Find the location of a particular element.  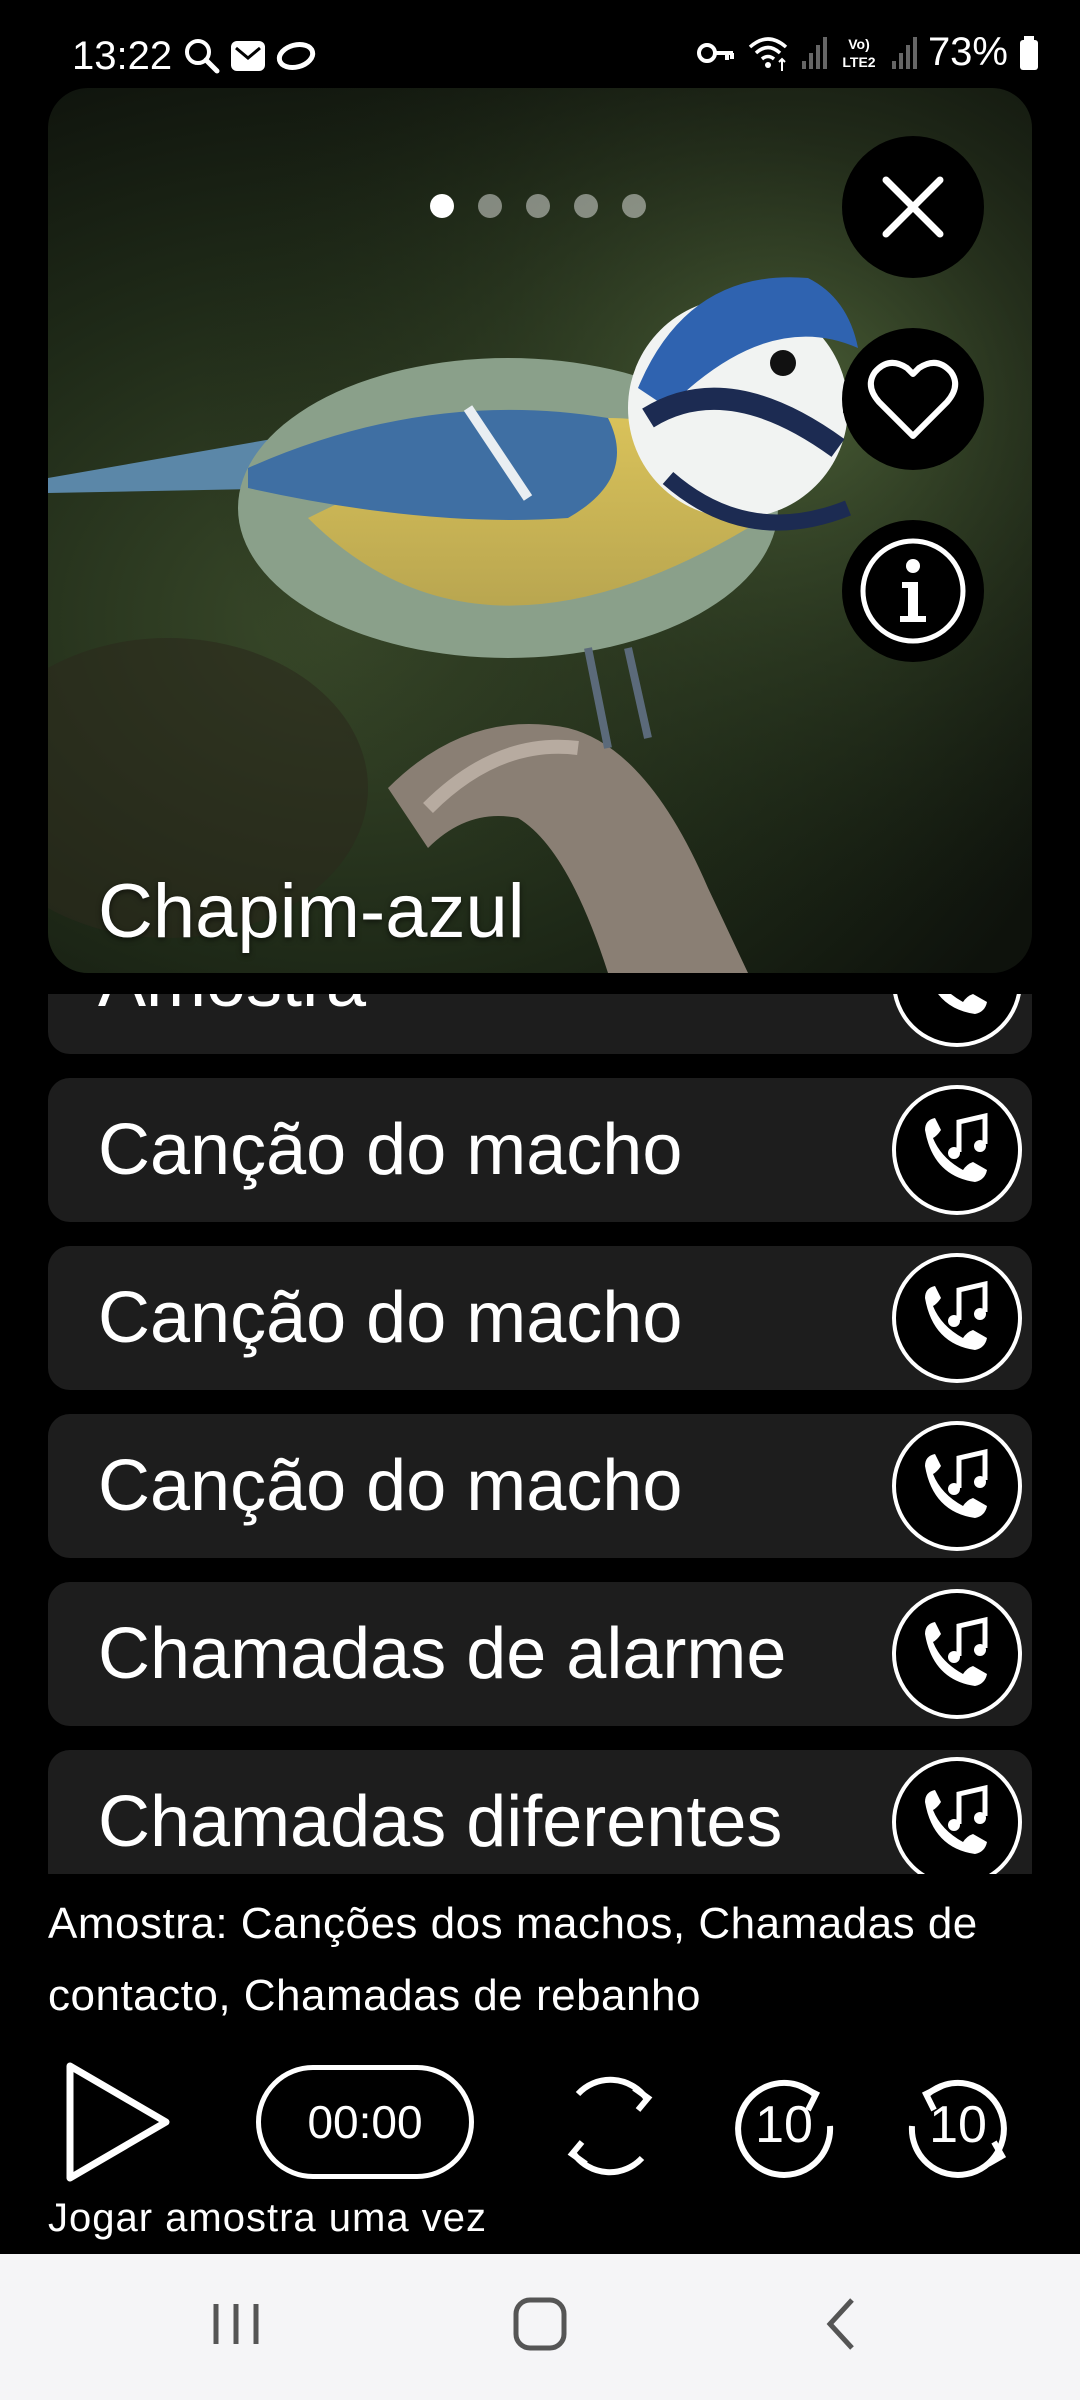

battery-icon is located at coordinates (1029, 52).